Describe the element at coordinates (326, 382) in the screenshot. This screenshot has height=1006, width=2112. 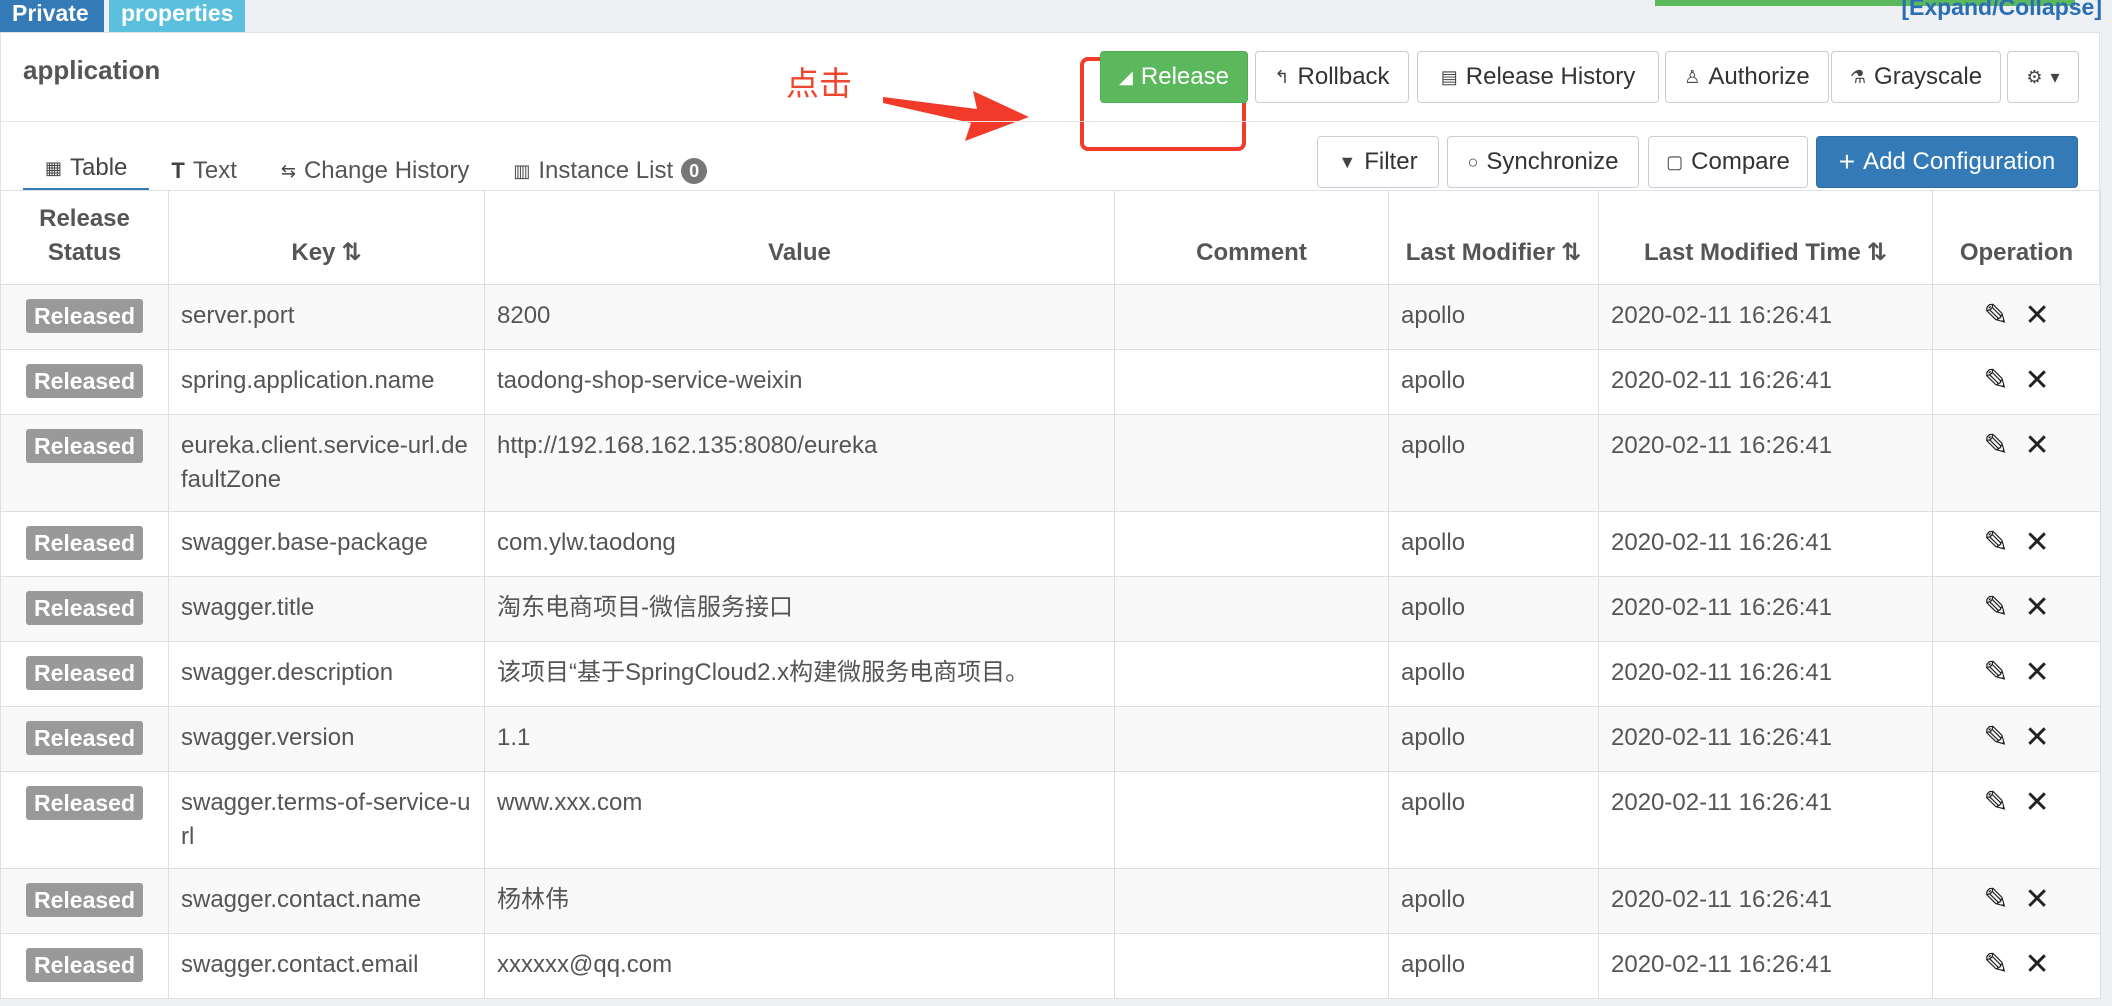
I see `key-cell: spring.application.name` at that location.